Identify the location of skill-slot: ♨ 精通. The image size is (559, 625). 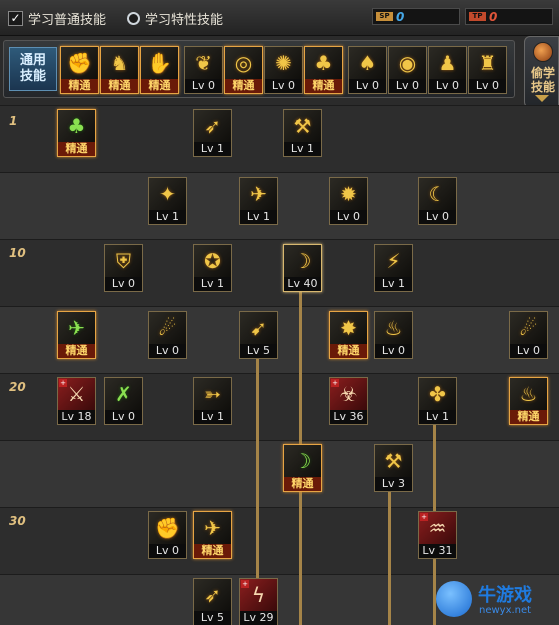
(528, 401).